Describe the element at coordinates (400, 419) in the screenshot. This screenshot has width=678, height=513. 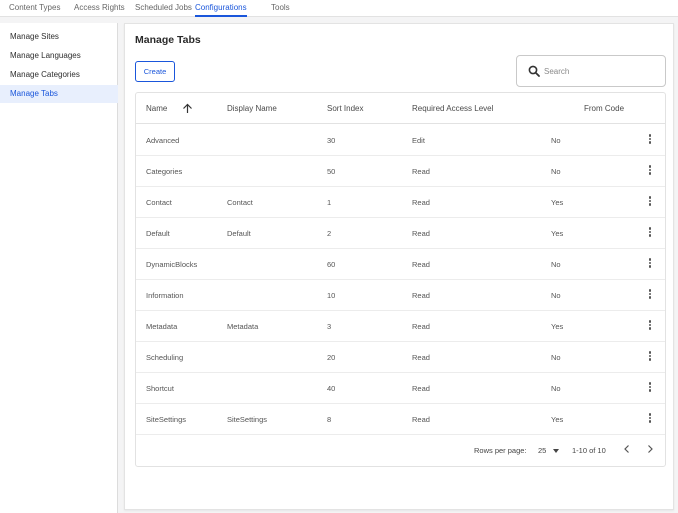
I see `table-row: SiteSettings SiteSettings 8 Read Yes` at that location.